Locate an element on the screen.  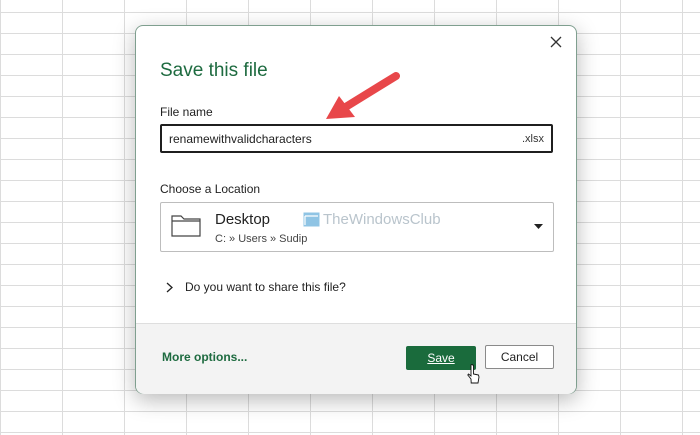
cancel-button: Cancel is located at coordinates (519, 357).